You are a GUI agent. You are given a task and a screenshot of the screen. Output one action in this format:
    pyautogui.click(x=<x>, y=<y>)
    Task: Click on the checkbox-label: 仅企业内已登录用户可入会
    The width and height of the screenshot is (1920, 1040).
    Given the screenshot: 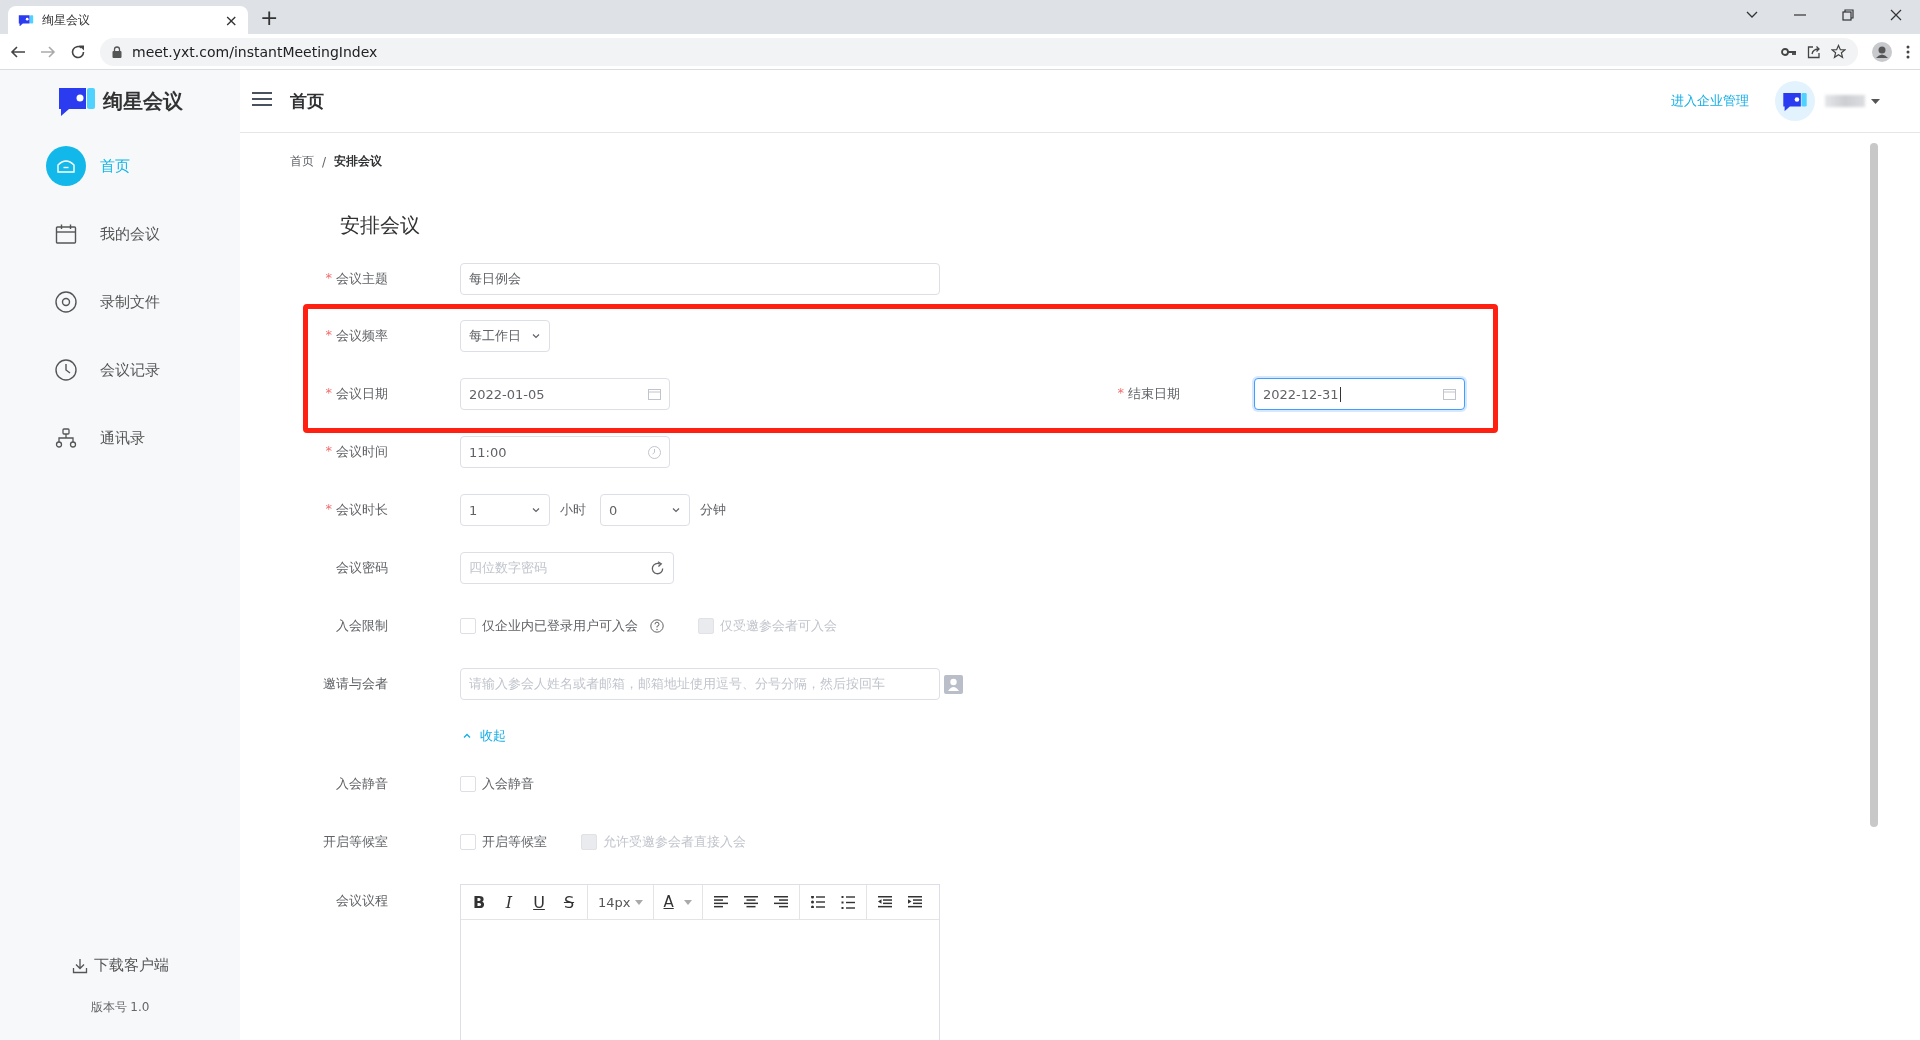 What is the action you would take?
    pyautogui.click(x=560, y=626)
    